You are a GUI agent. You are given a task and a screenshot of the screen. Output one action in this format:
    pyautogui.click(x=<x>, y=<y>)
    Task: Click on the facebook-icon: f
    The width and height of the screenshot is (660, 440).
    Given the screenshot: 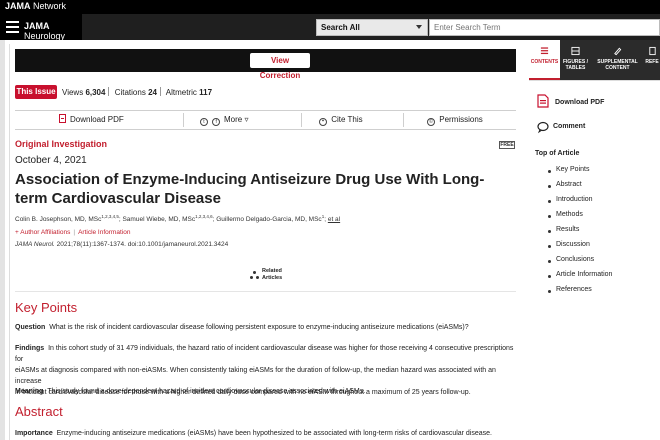 What is the action you would take?
    pyautogui.click(x=216, y=122)
    